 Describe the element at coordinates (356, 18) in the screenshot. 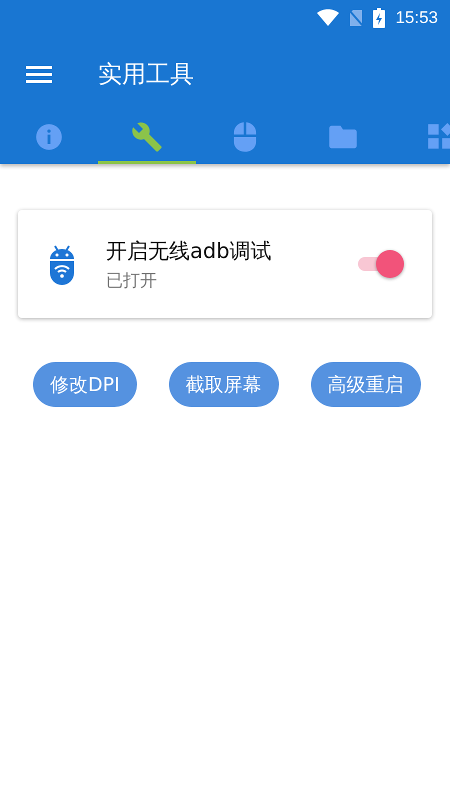

I see `no-sim-icon` at that location.